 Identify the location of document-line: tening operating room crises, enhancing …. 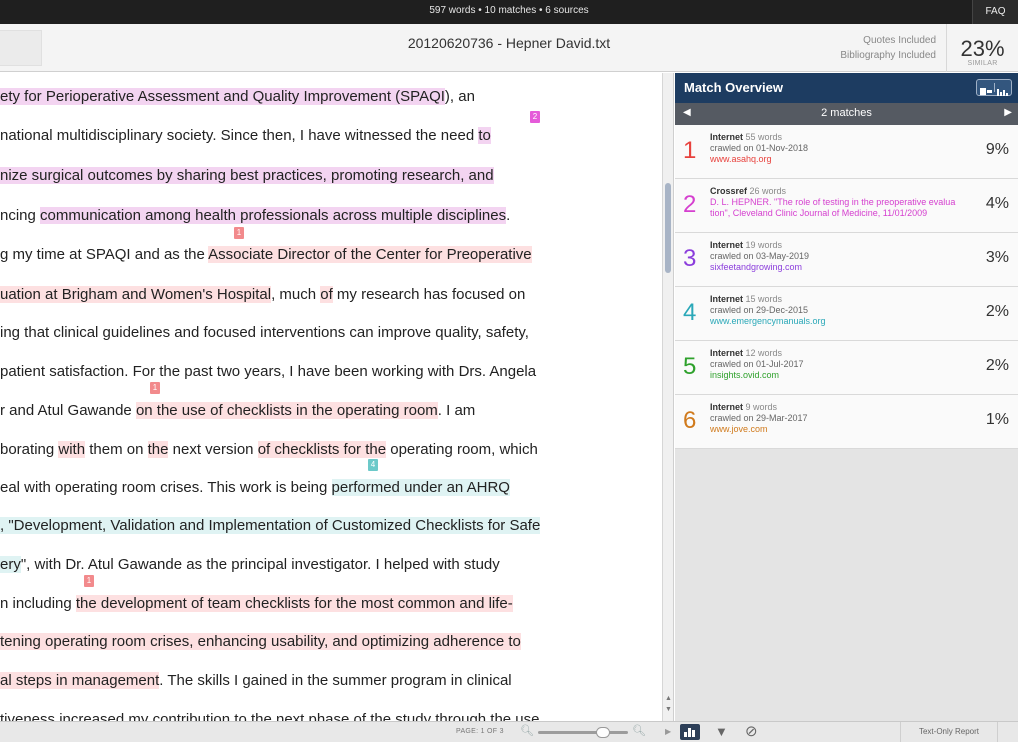
(260, 642).